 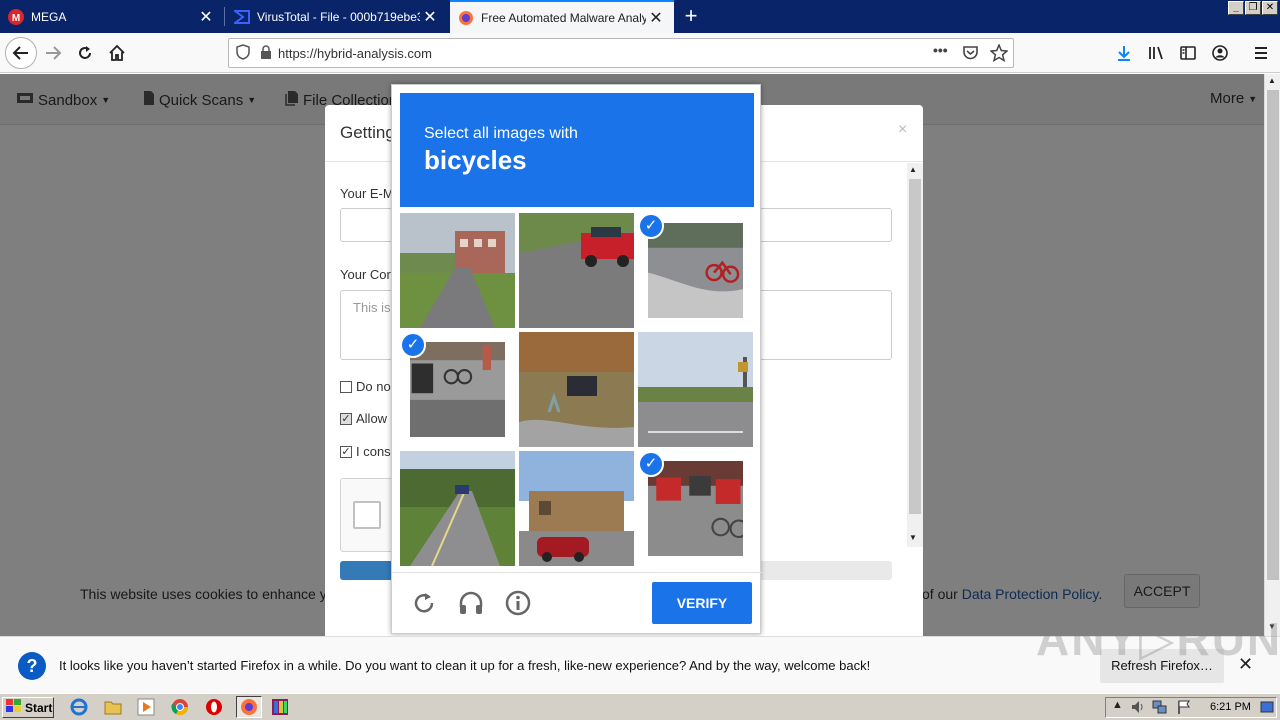 I want to click on opera-icon, so click(x=214, y=707).